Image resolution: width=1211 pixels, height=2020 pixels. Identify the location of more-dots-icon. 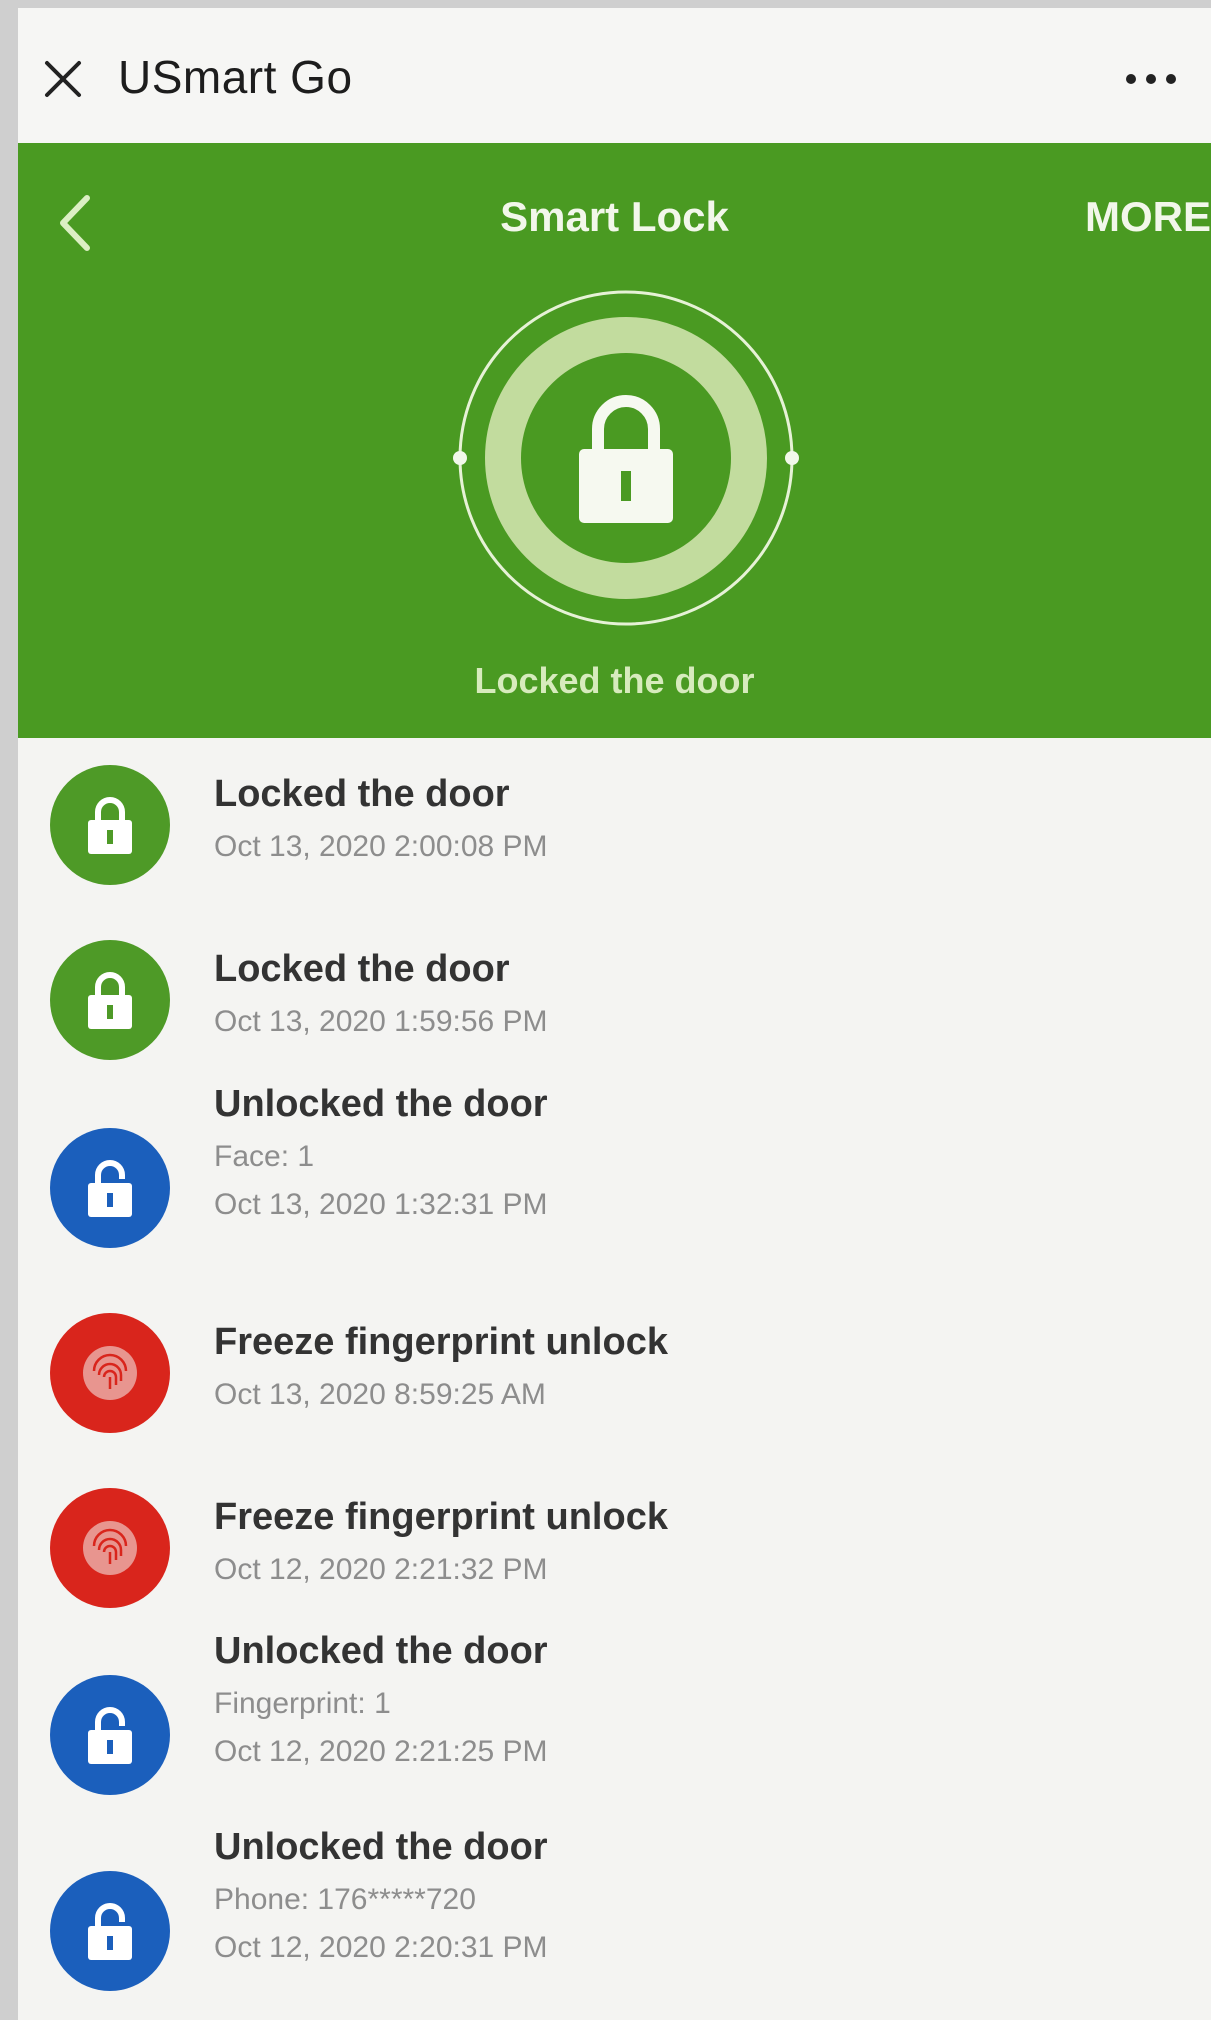
(1151, 79).